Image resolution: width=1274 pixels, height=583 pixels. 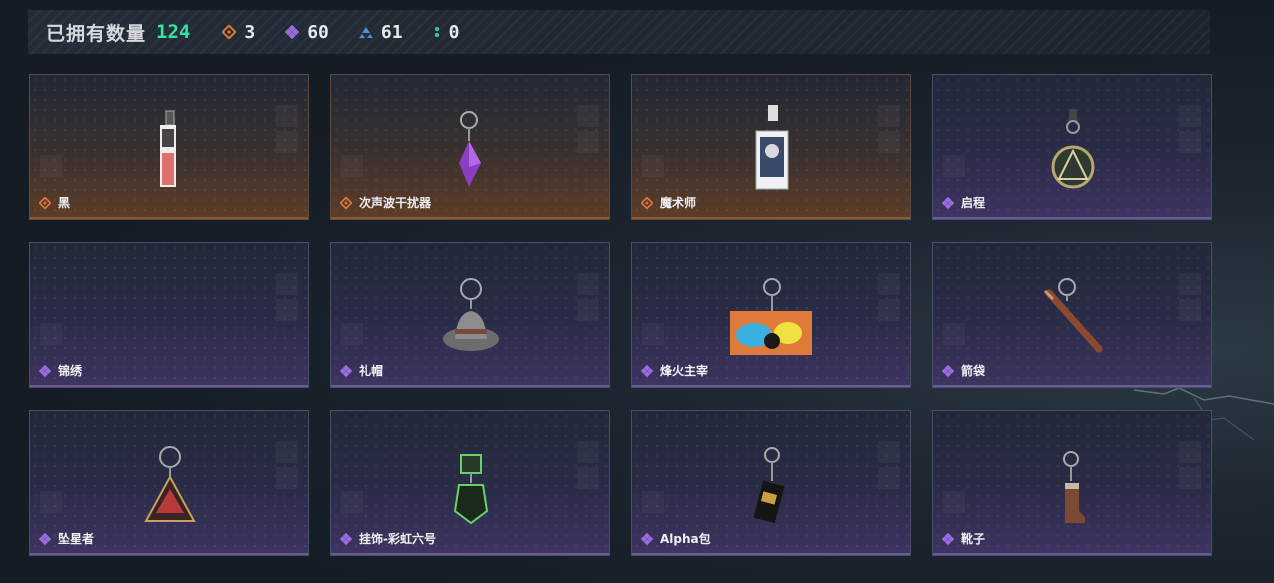 I want to click on item-label: 靴子, so click(x=963, y=538).